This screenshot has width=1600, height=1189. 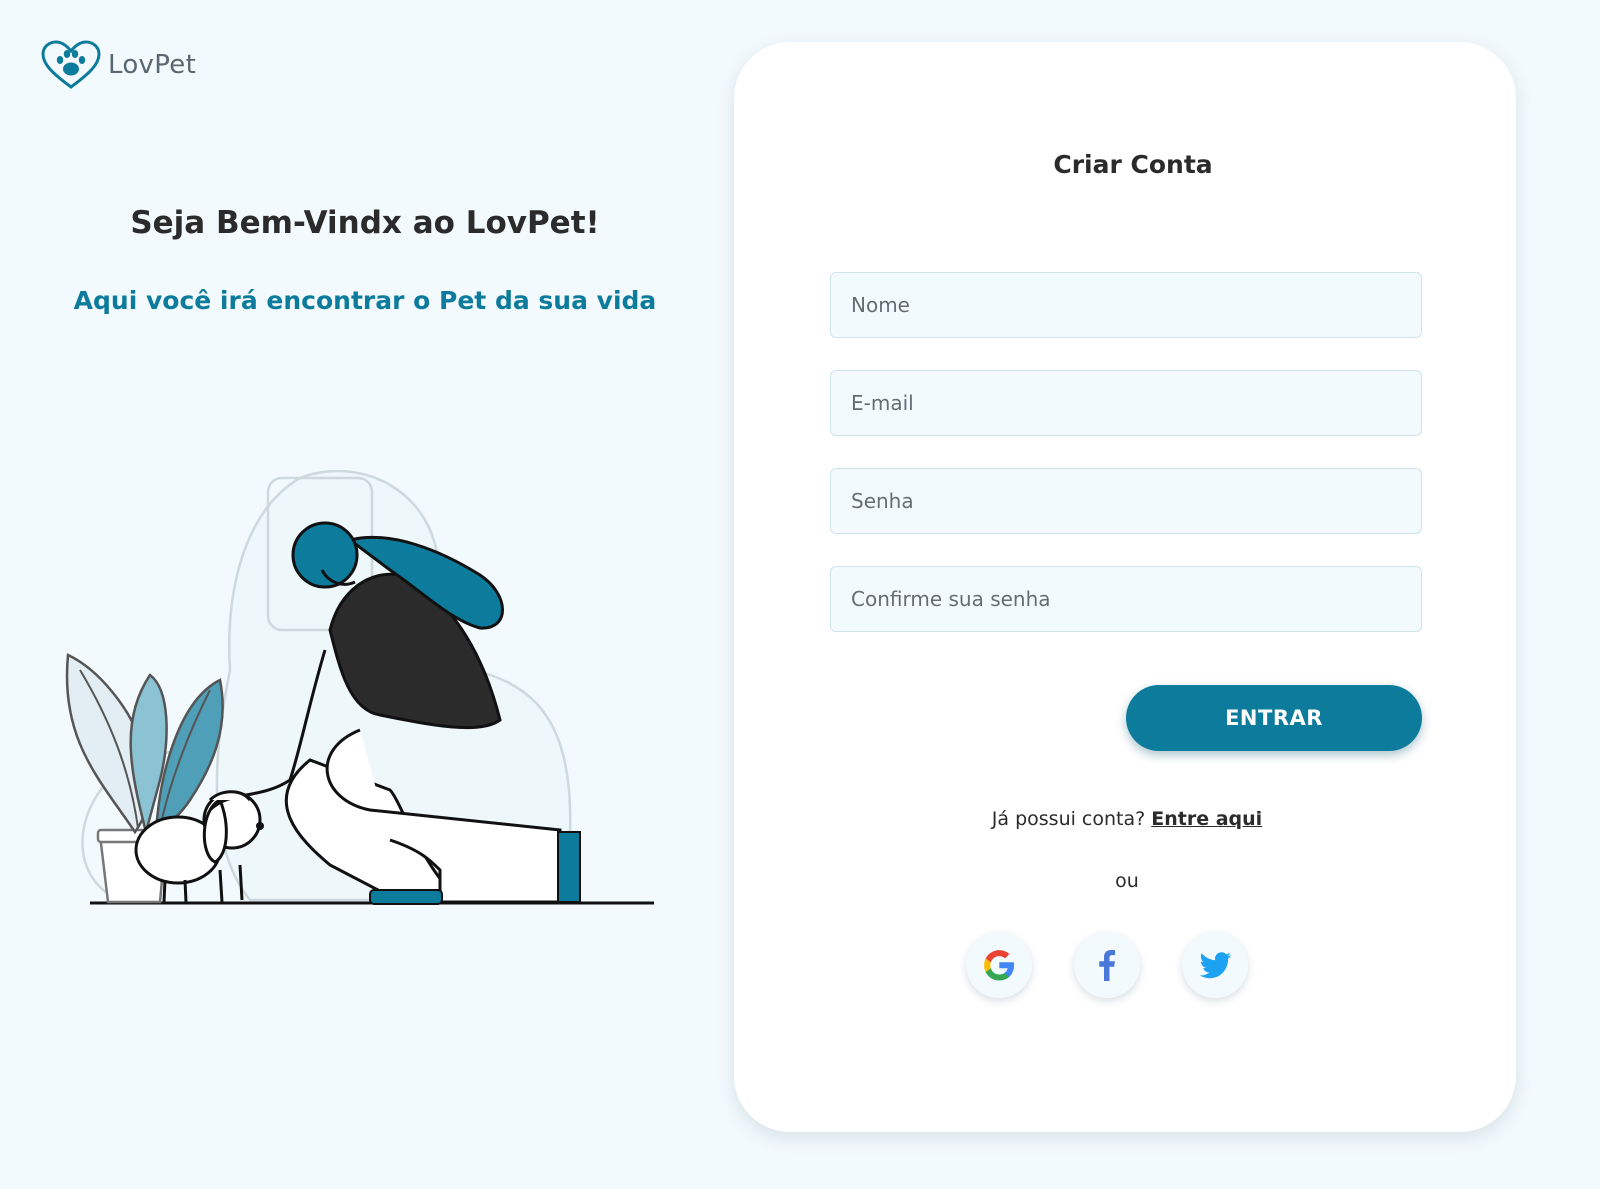 What do you see at coordinates (359, 687) in the screenshot?
I see `woman-petting-dog-illustration` at bounding box center [359, 687].